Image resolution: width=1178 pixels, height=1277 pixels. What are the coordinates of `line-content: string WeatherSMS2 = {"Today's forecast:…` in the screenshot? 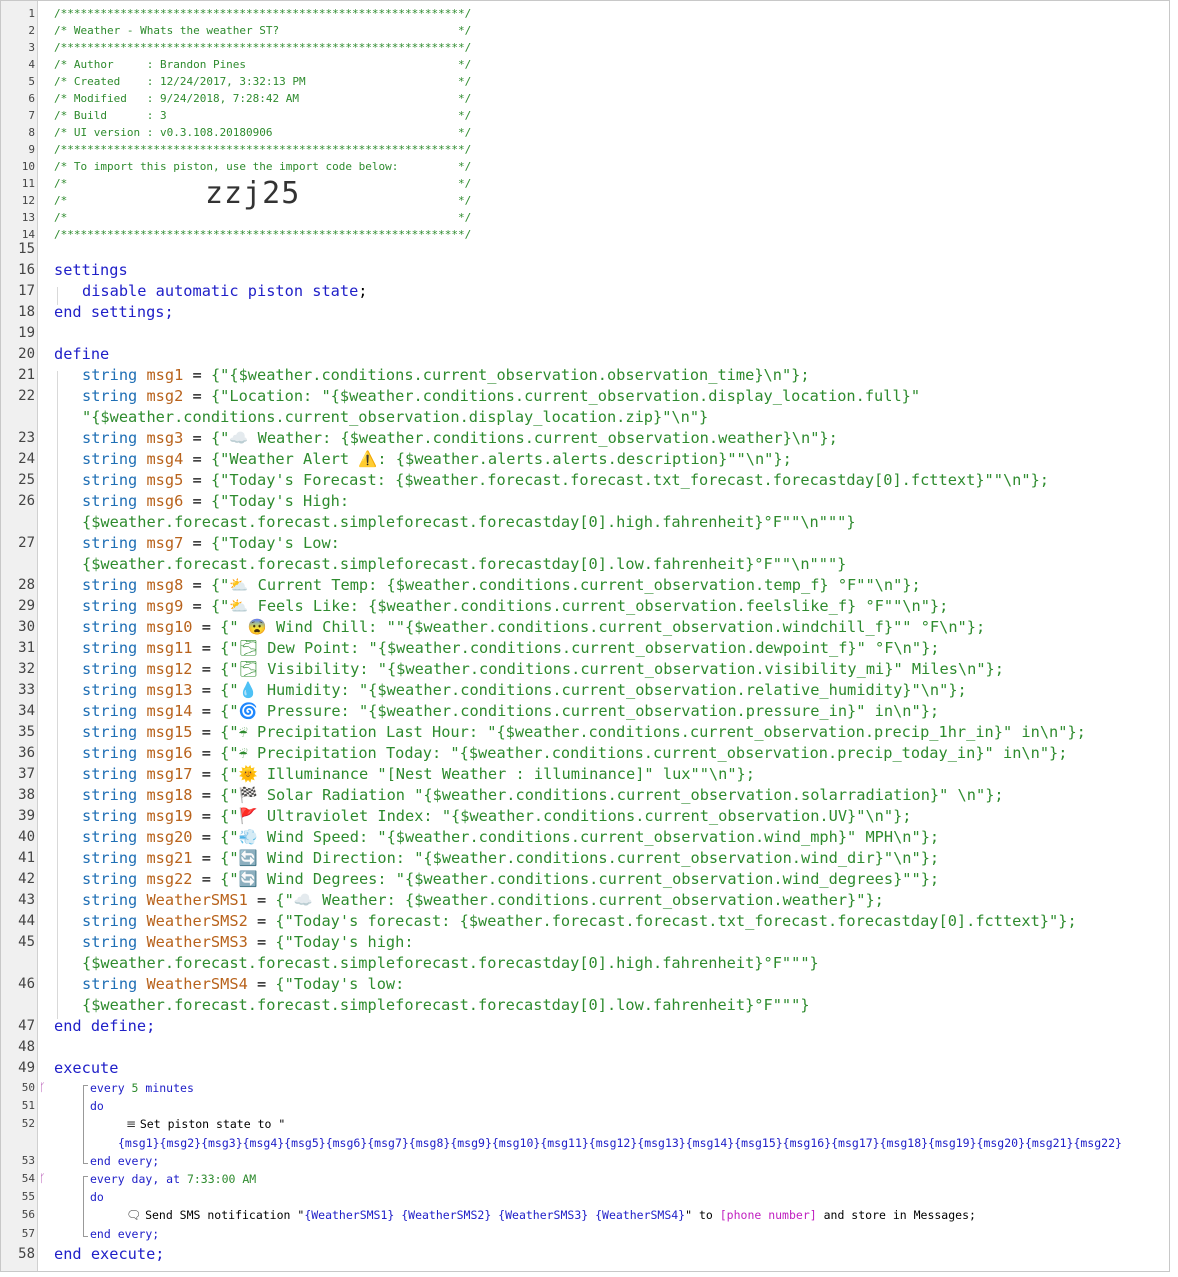 It's located at (579, 921).